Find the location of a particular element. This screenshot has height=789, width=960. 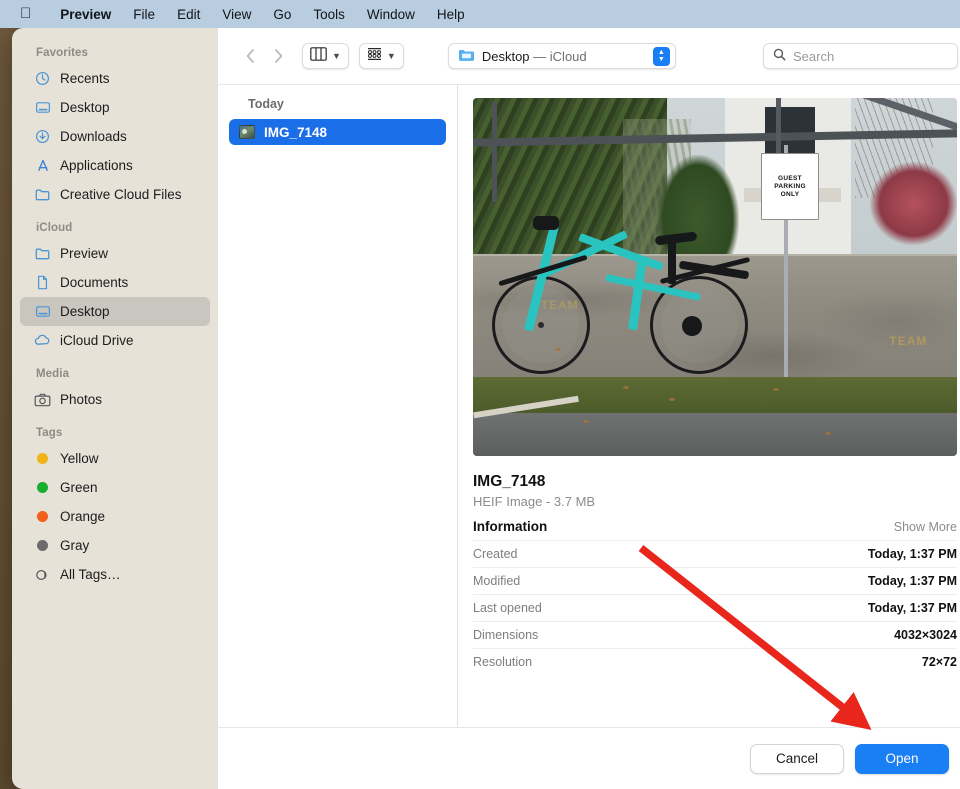

sidebar-group-header: Favorites is located at coordinates (62, 53).